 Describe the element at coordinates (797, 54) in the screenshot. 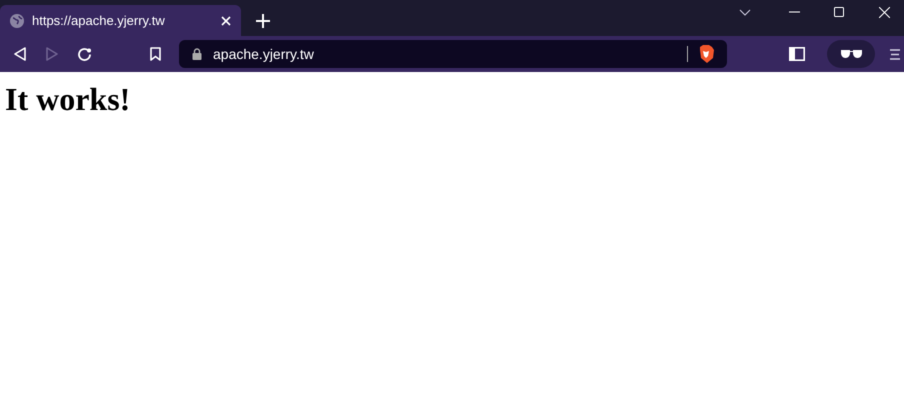

I see `sidebar-icon` at that location.